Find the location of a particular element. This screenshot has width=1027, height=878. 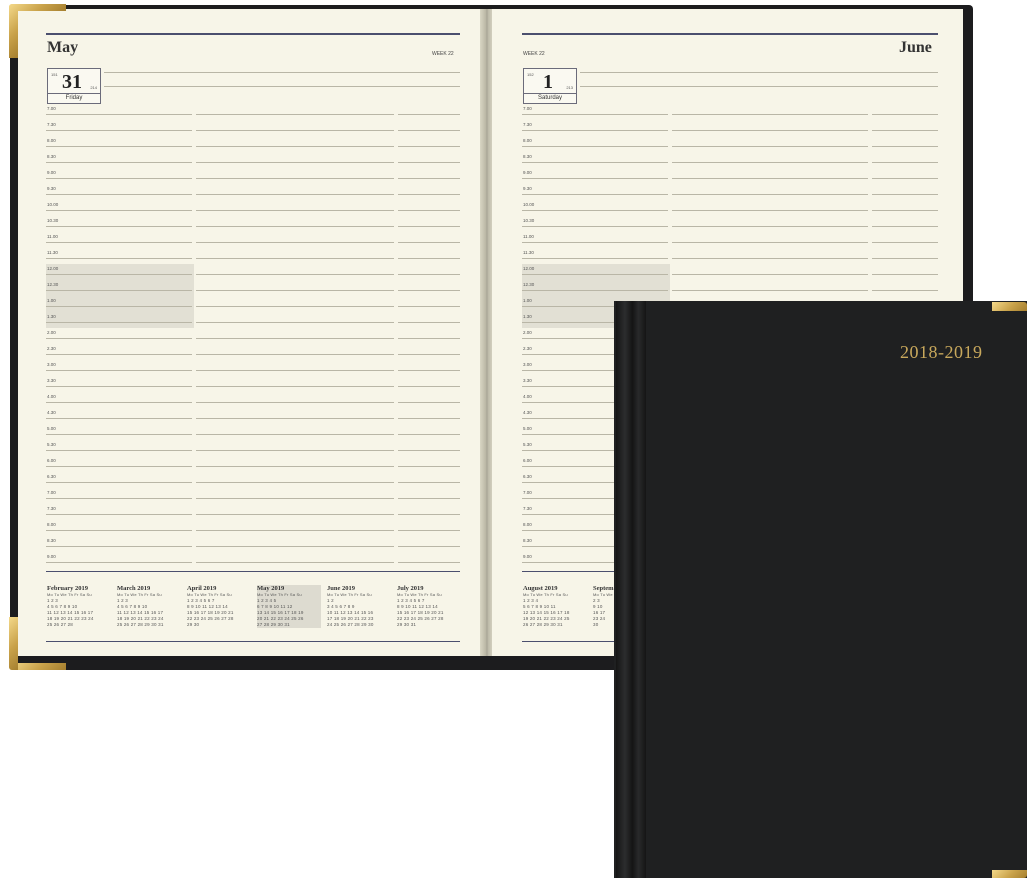

gold-corner-cover-top is located at coordinates (1009, 306).